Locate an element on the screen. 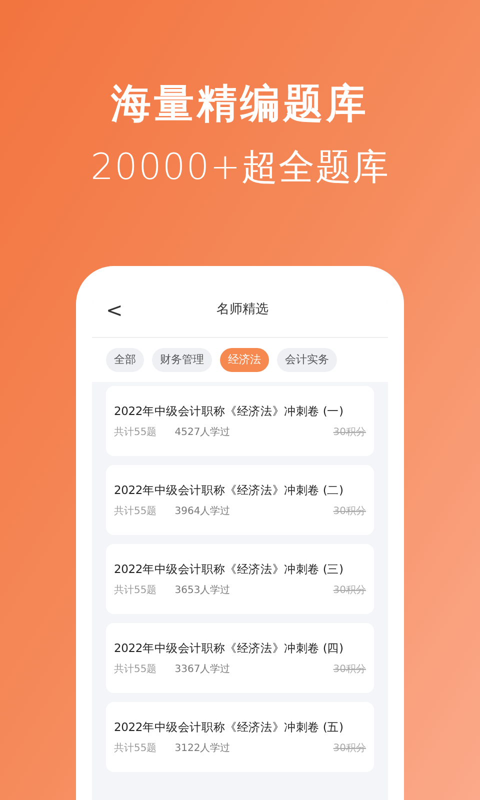 The height and width of the screenshot is (800, 480). paper-title: 2022年中级会计职称《经济法》冲刺卷 (四) is located at coordinates (229, 648).